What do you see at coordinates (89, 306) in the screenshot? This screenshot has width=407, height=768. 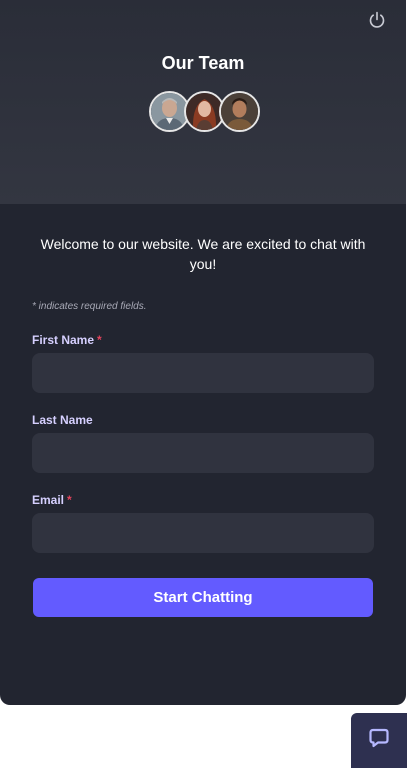 I see `required-note: * indicates required fields.` at bounding box center [89, 306].